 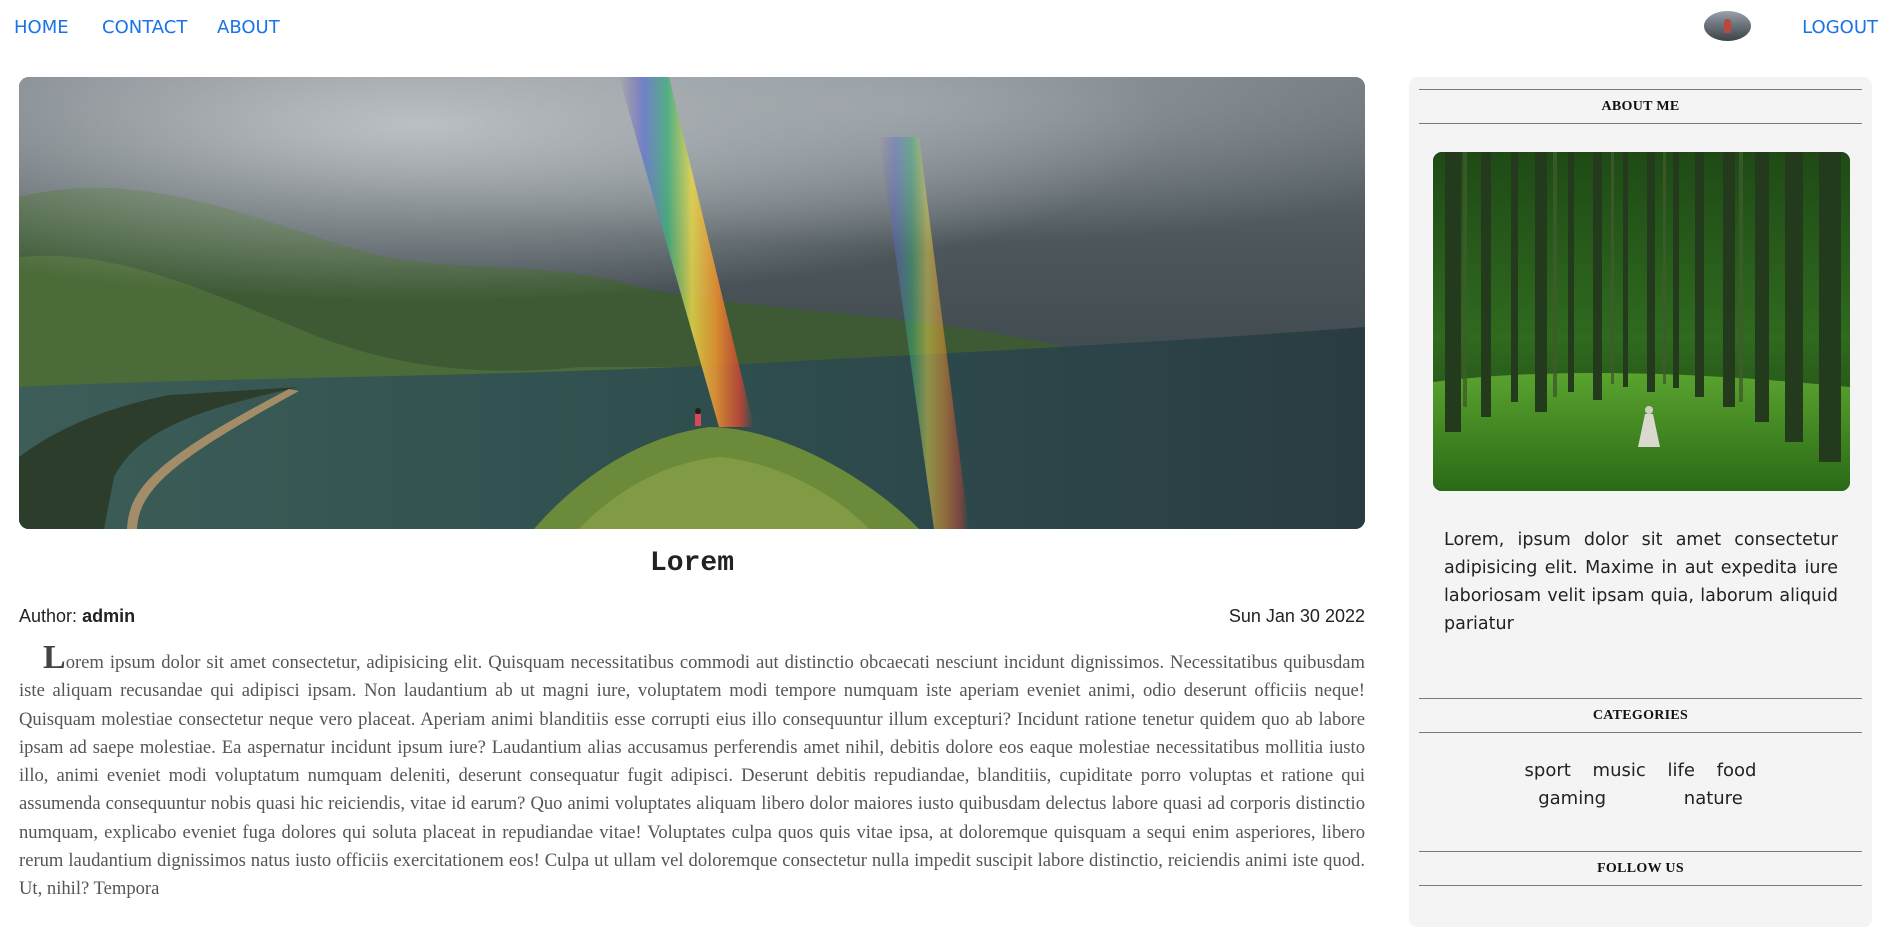 I want to click on categories-heading: CATEGORIES, so click(x=1640, y=715).